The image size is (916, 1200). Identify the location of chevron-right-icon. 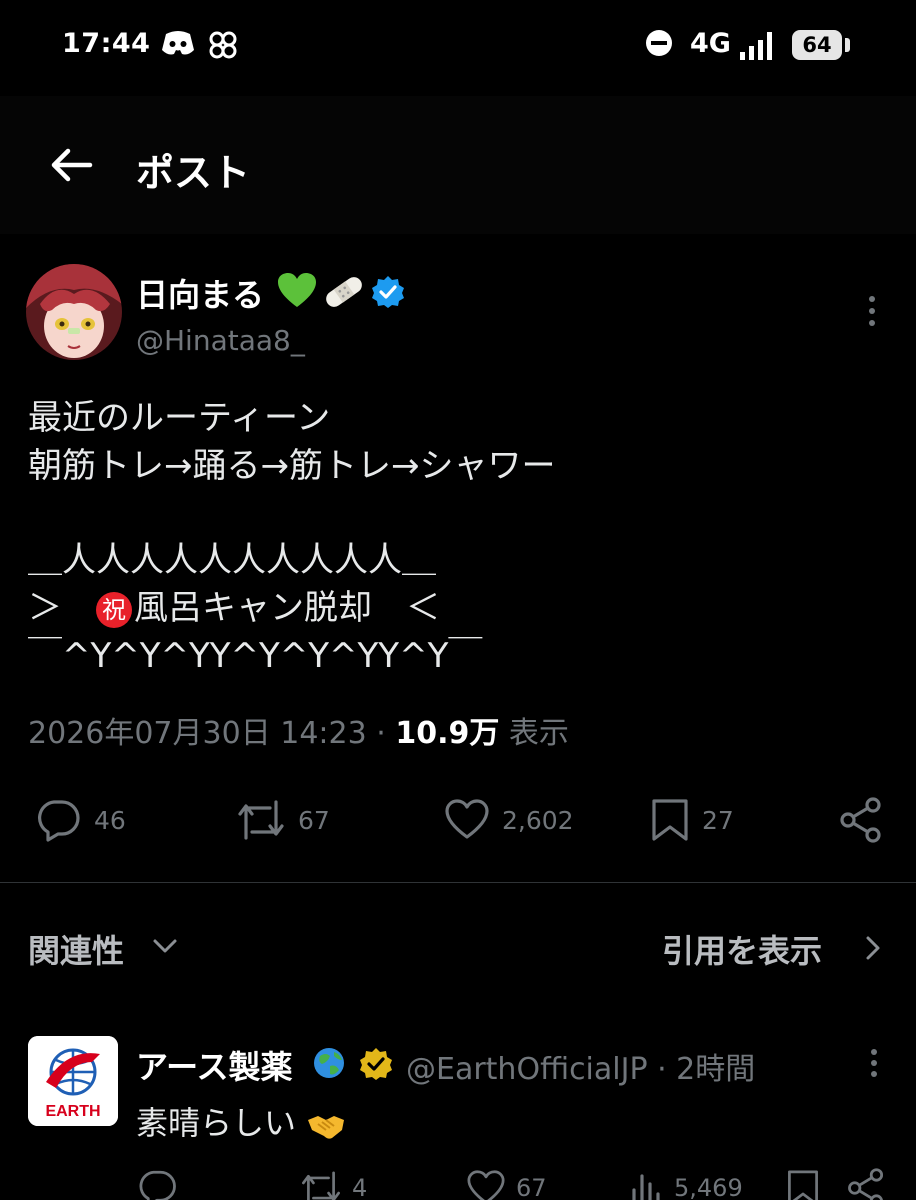
(873, 948).